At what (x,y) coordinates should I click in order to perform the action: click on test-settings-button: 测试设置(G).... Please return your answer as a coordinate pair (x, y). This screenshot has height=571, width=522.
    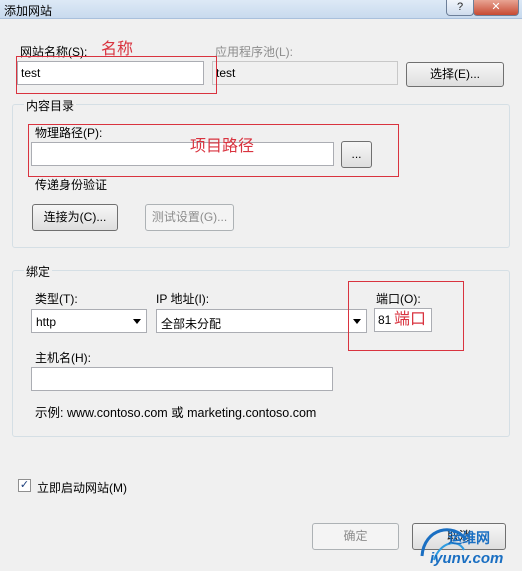
    Looking at the image, I should click on (189, 217).